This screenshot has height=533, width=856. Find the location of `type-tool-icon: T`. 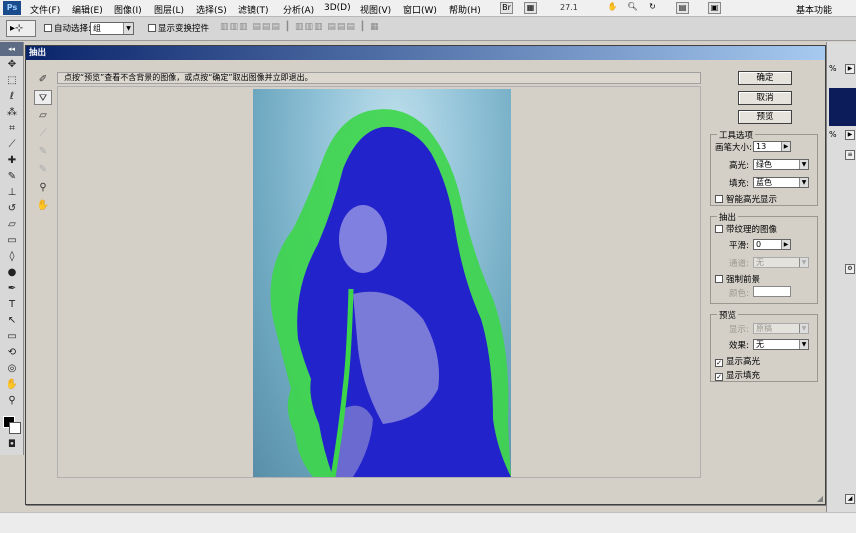

type-tool-icon: T is located at coordinates (12, 304).